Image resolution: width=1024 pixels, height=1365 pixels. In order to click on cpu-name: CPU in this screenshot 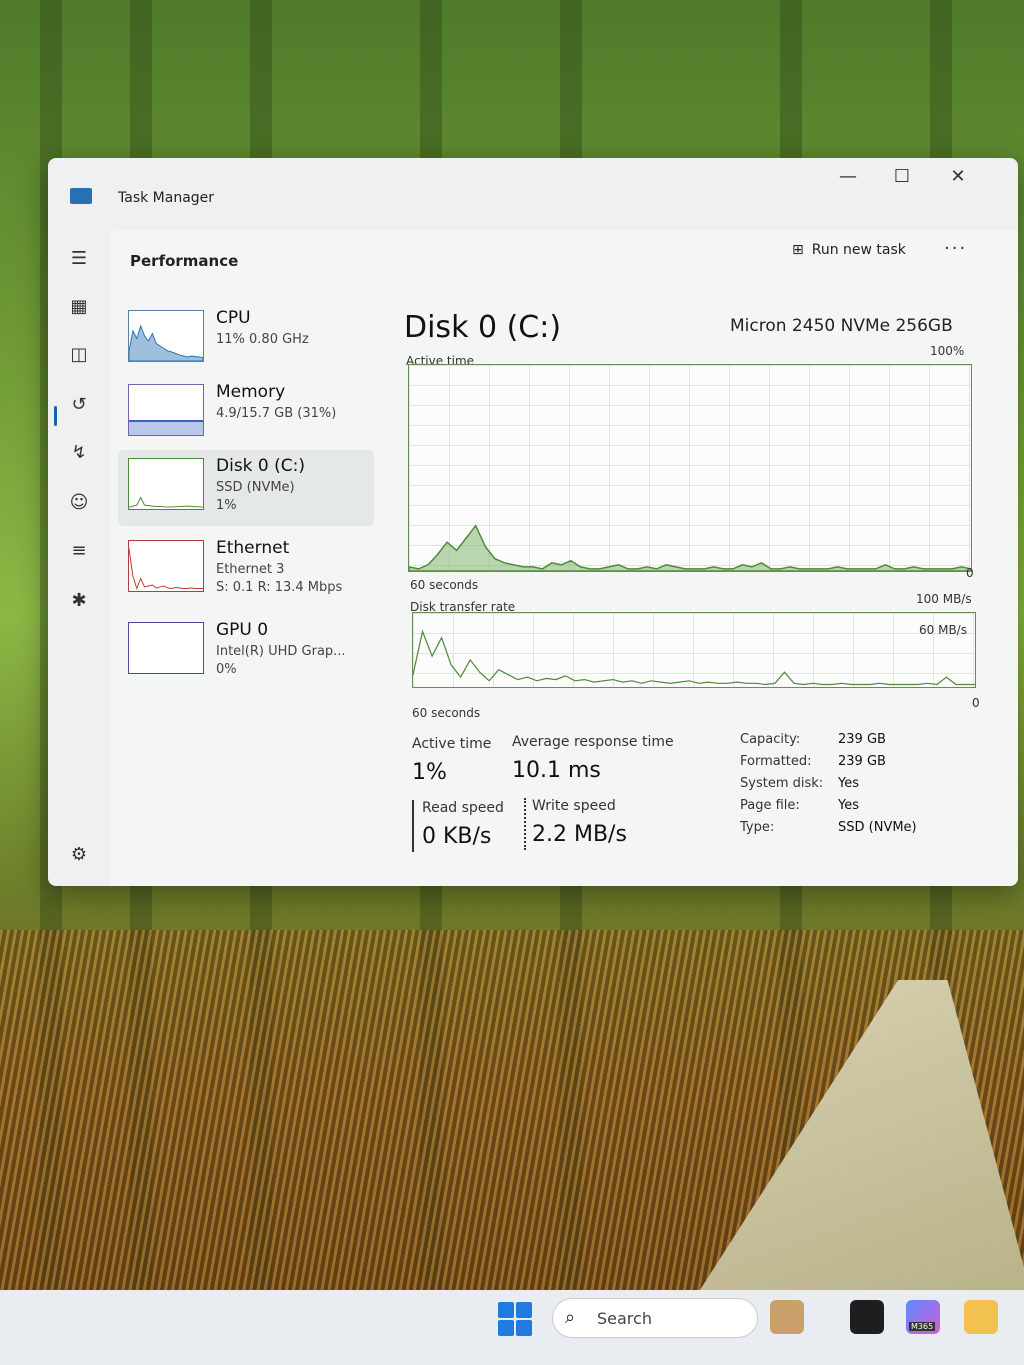, I will do `click(233, 318)`.